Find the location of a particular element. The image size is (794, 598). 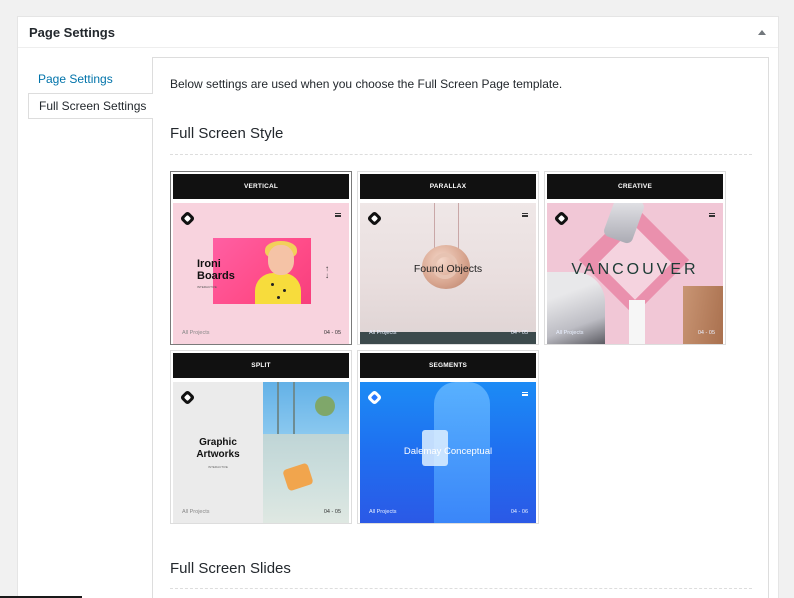

preview-title: Found Objects is located at coordinates (448, 269).